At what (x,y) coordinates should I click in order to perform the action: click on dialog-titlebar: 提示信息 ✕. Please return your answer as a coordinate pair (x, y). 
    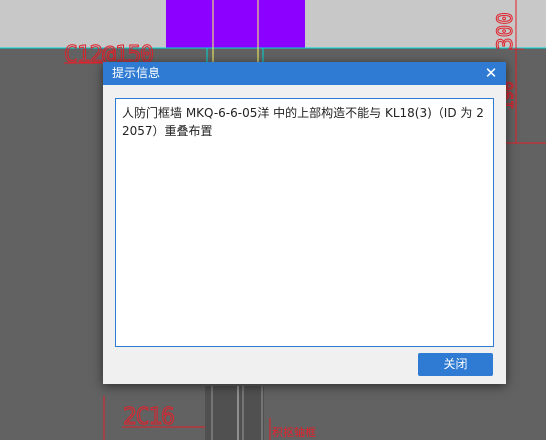
    Looking at the image, I should click on (304, 73).